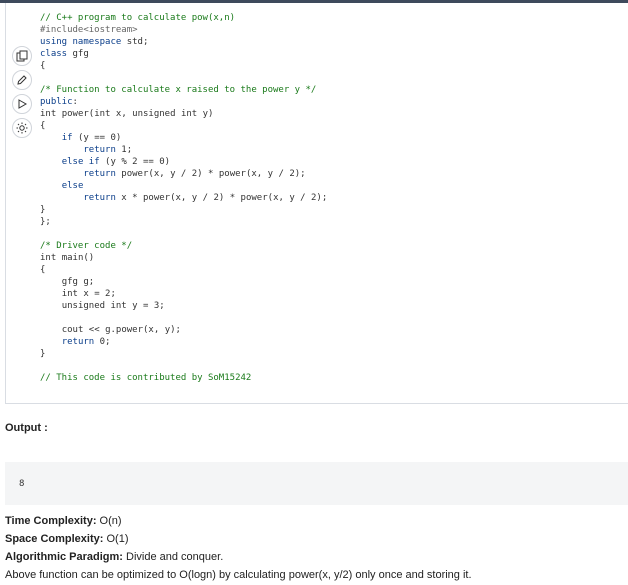 The image size is (628, 585). I want to click on time-complexity: Time Complexity: O(n), so click(63, 521).